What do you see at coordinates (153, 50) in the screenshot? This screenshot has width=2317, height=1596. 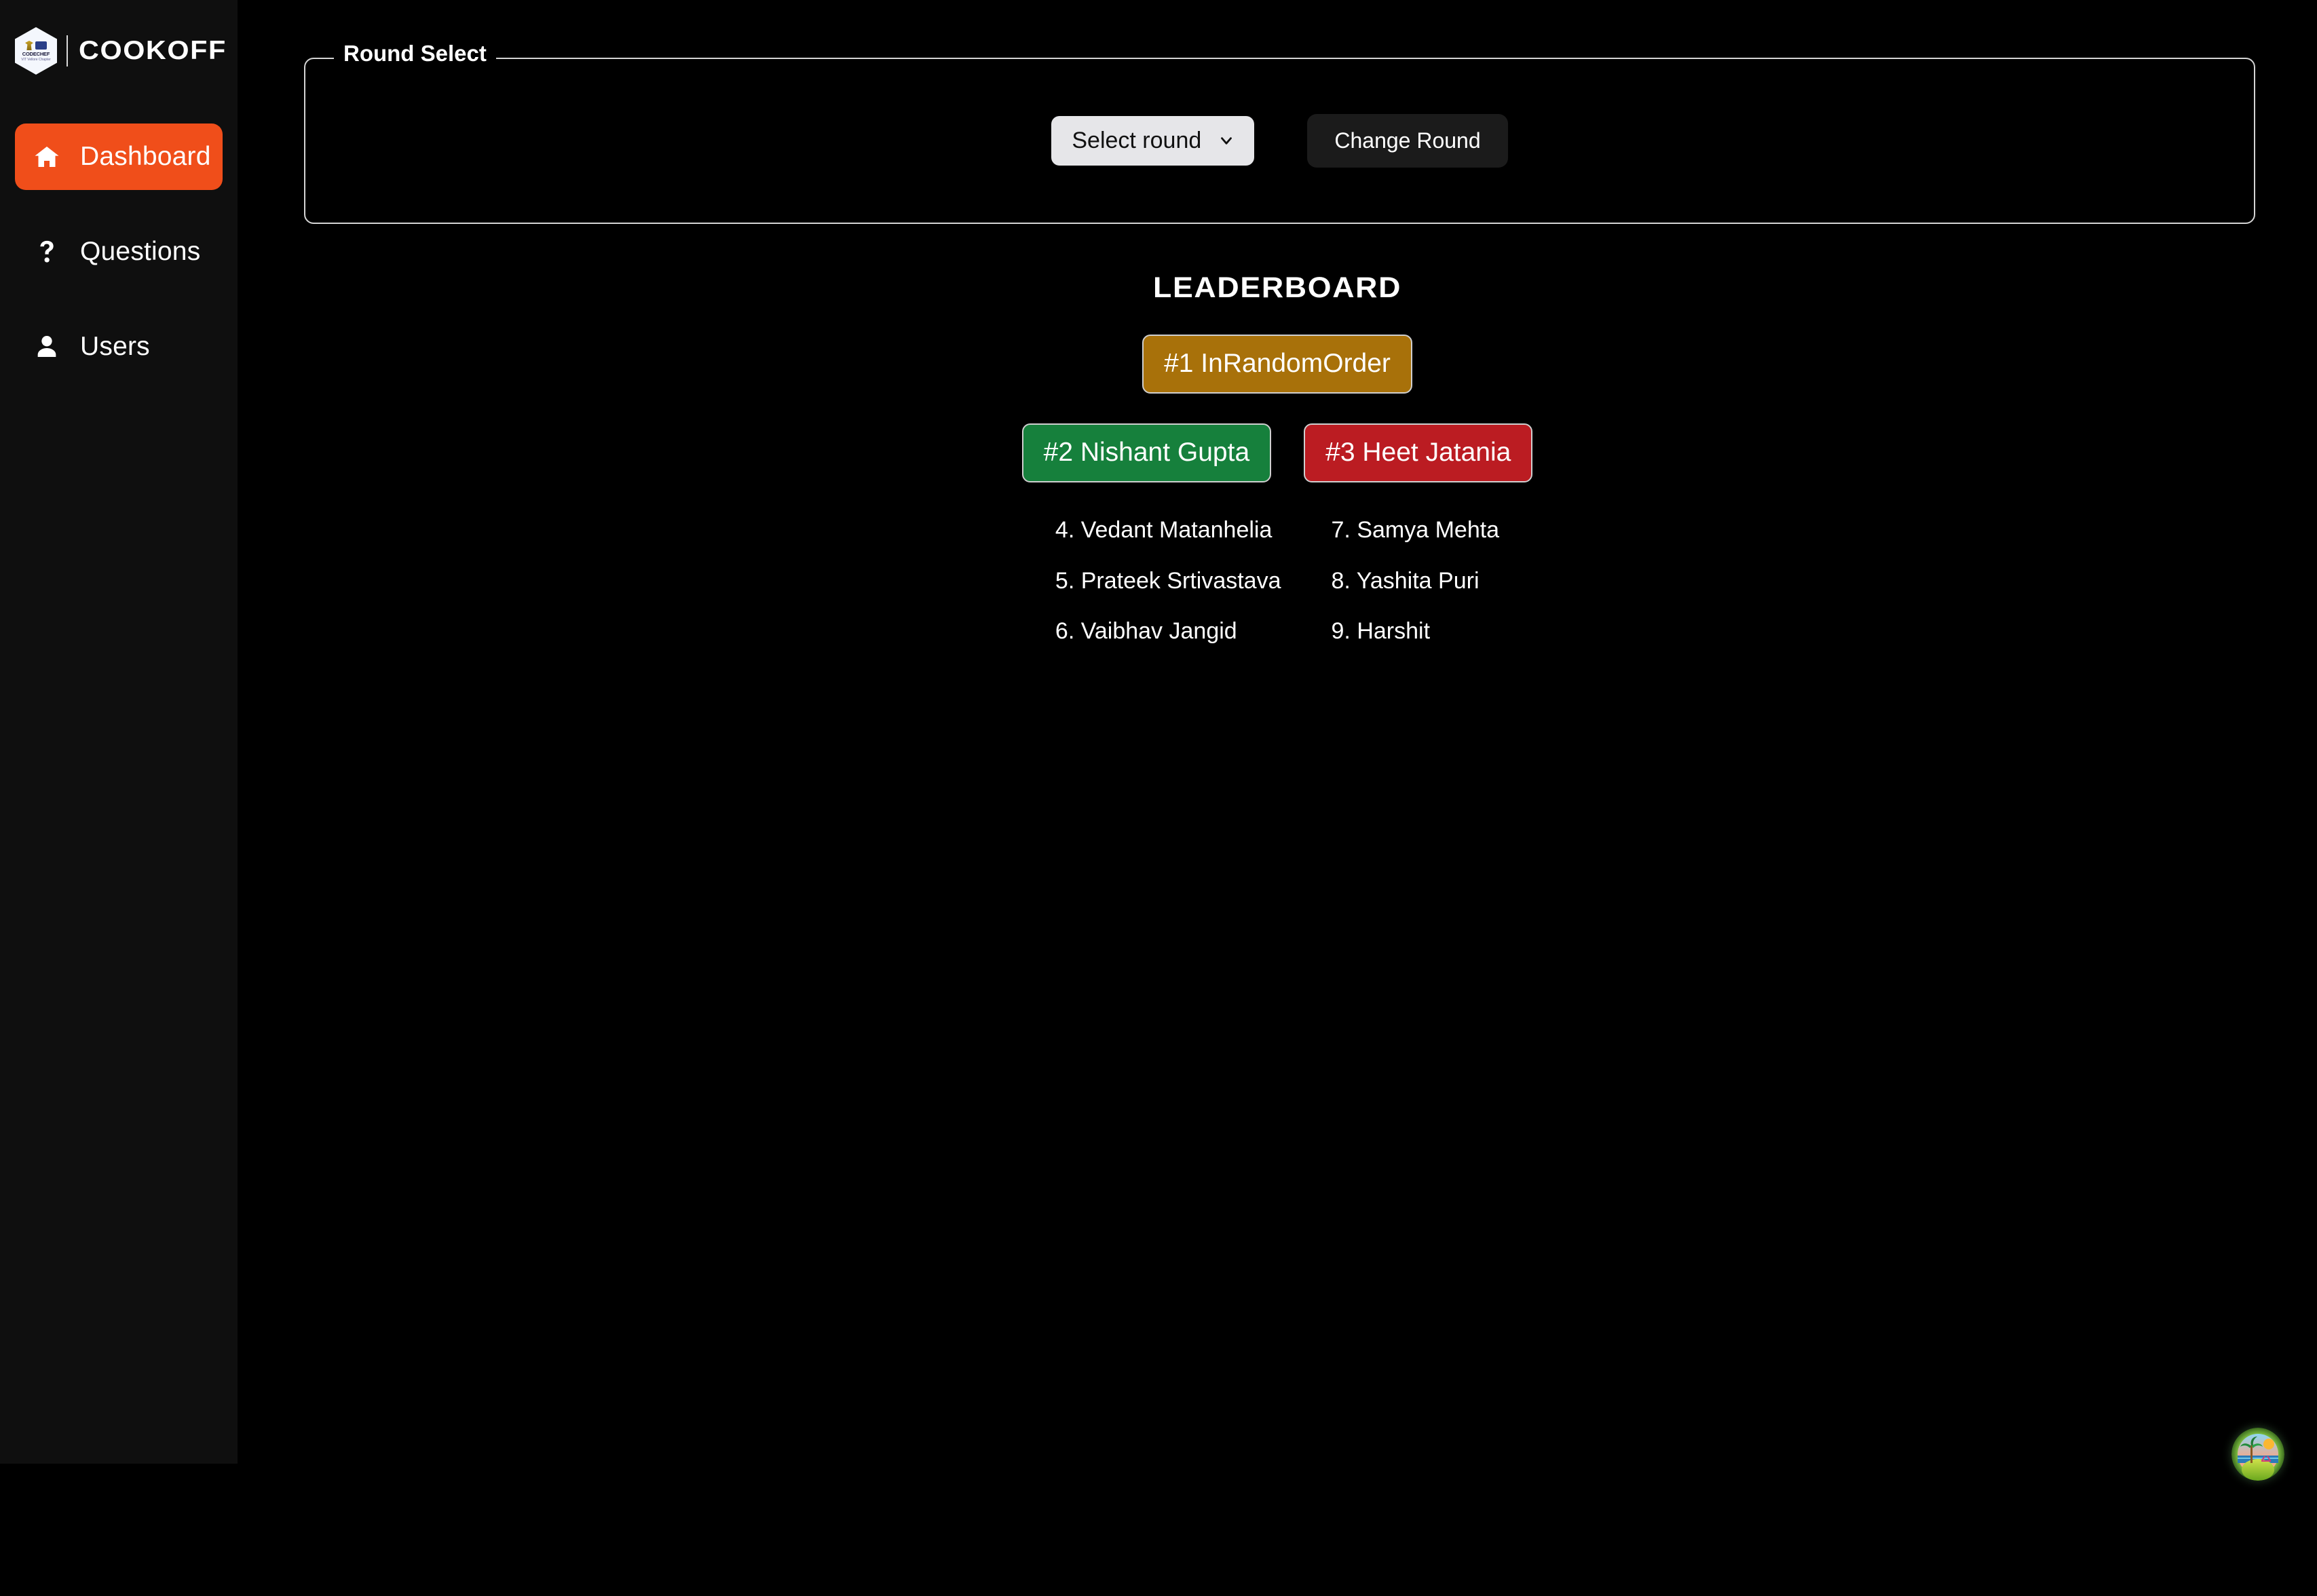 I see `brand-wordmark: COOKOFF` at bounding box center [153, 50].